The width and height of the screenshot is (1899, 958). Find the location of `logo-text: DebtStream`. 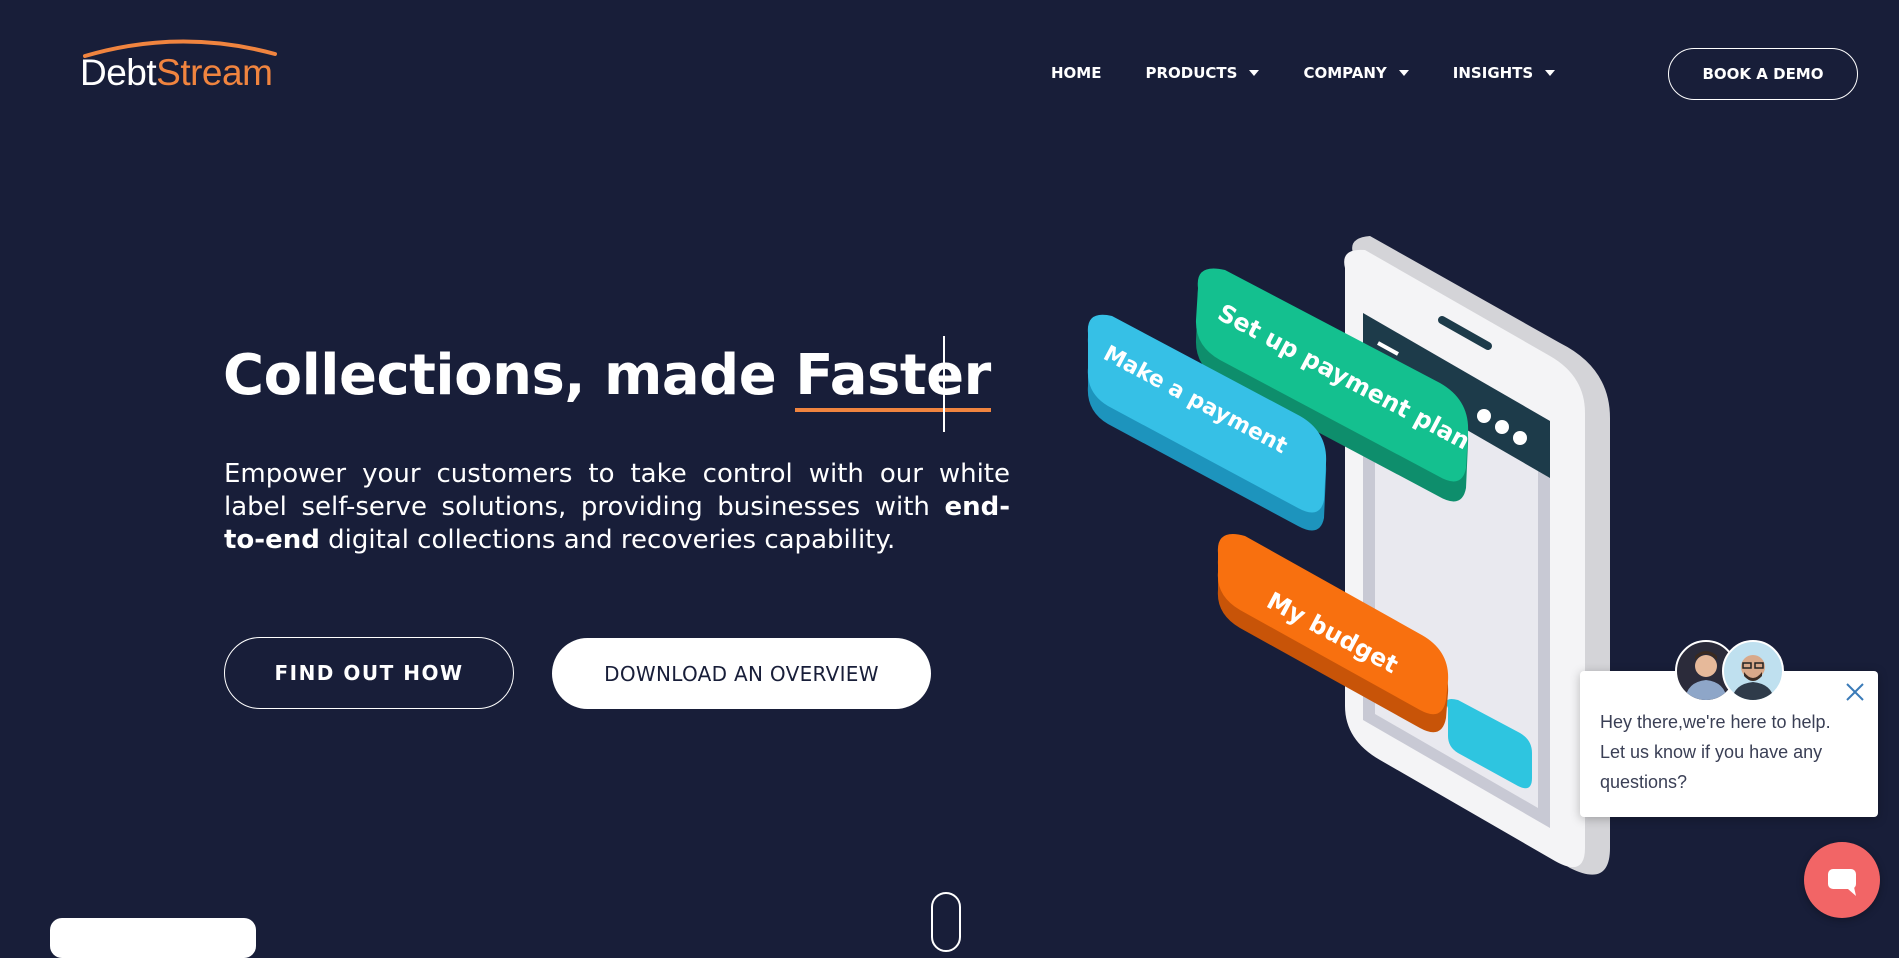

logo-text: DebtStream is located at coordinates (176, 73).